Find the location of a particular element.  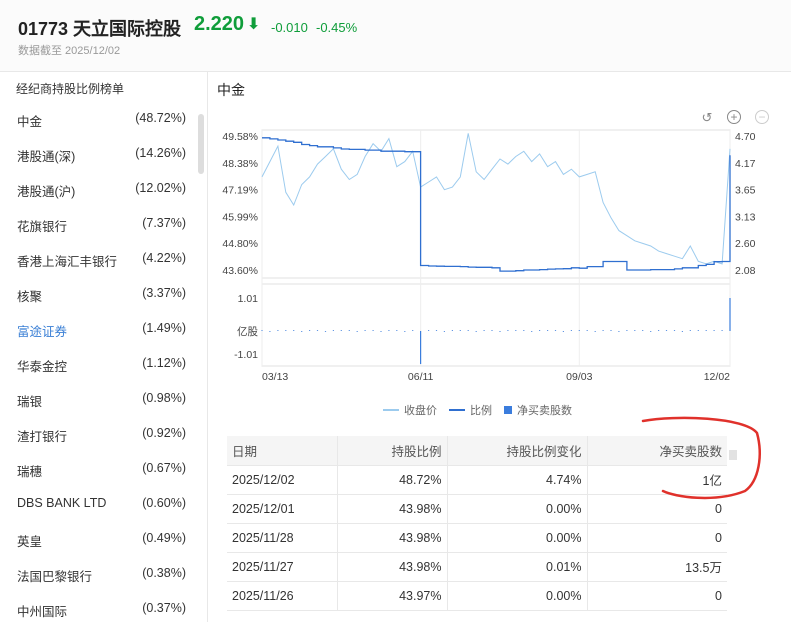

table-header-net-trade: 净买卖股数 is located at coordinates (656, 451).